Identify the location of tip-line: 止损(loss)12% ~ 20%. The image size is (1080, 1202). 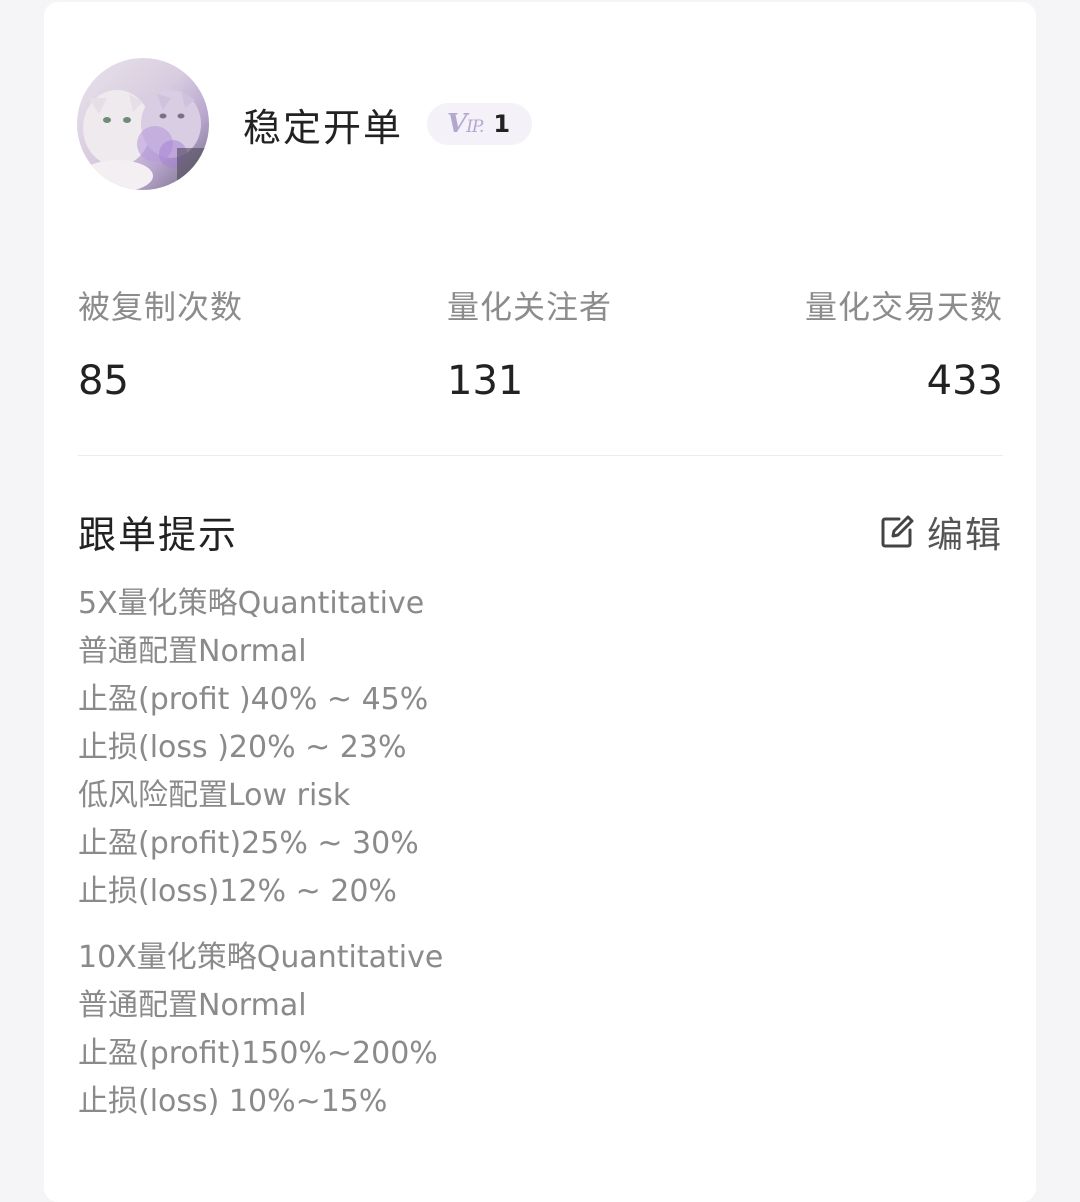
(237, 891).